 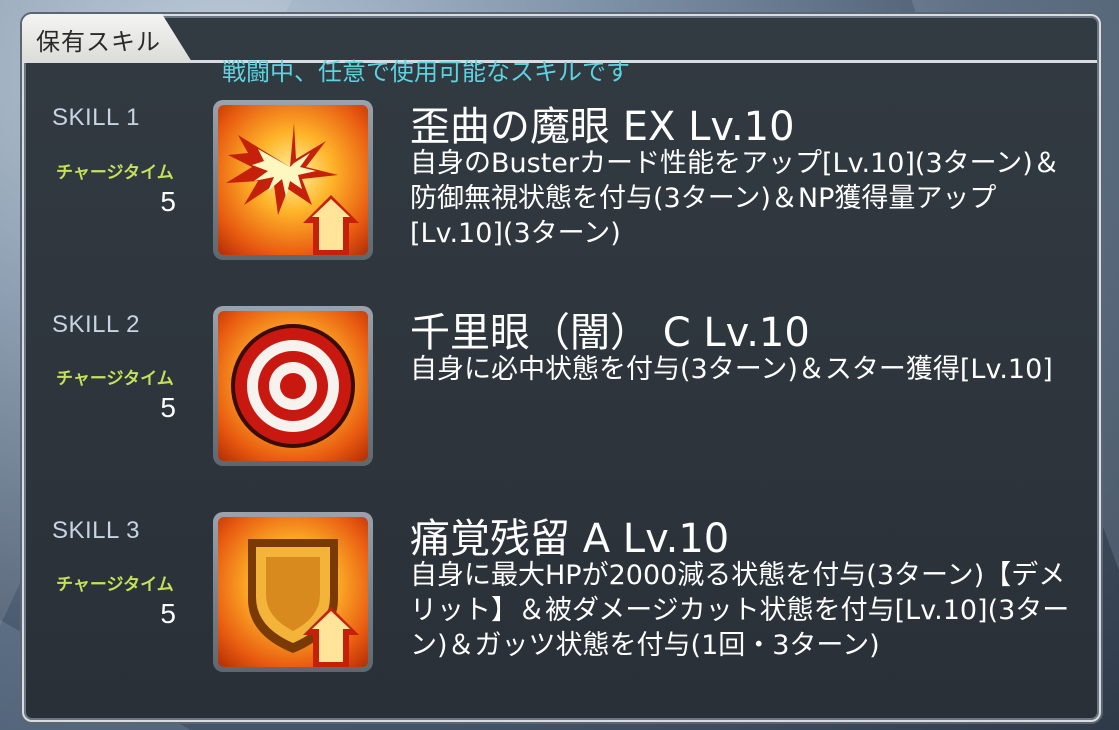 I want to click on defense-up-icon, so click(x=293, y=592).